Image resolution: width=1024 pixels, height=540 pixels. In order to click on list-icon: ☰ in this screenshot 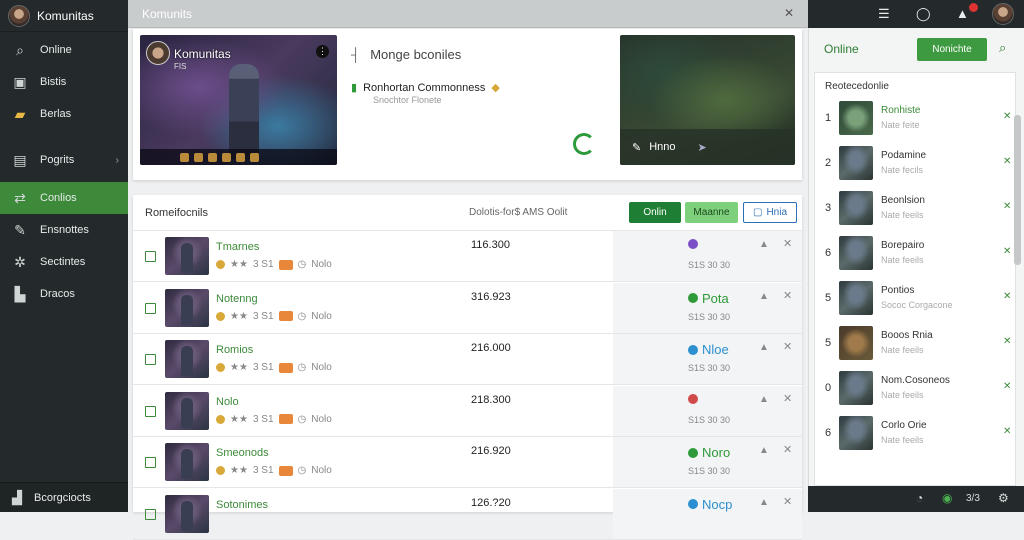, I will do `click(884, 14)`.